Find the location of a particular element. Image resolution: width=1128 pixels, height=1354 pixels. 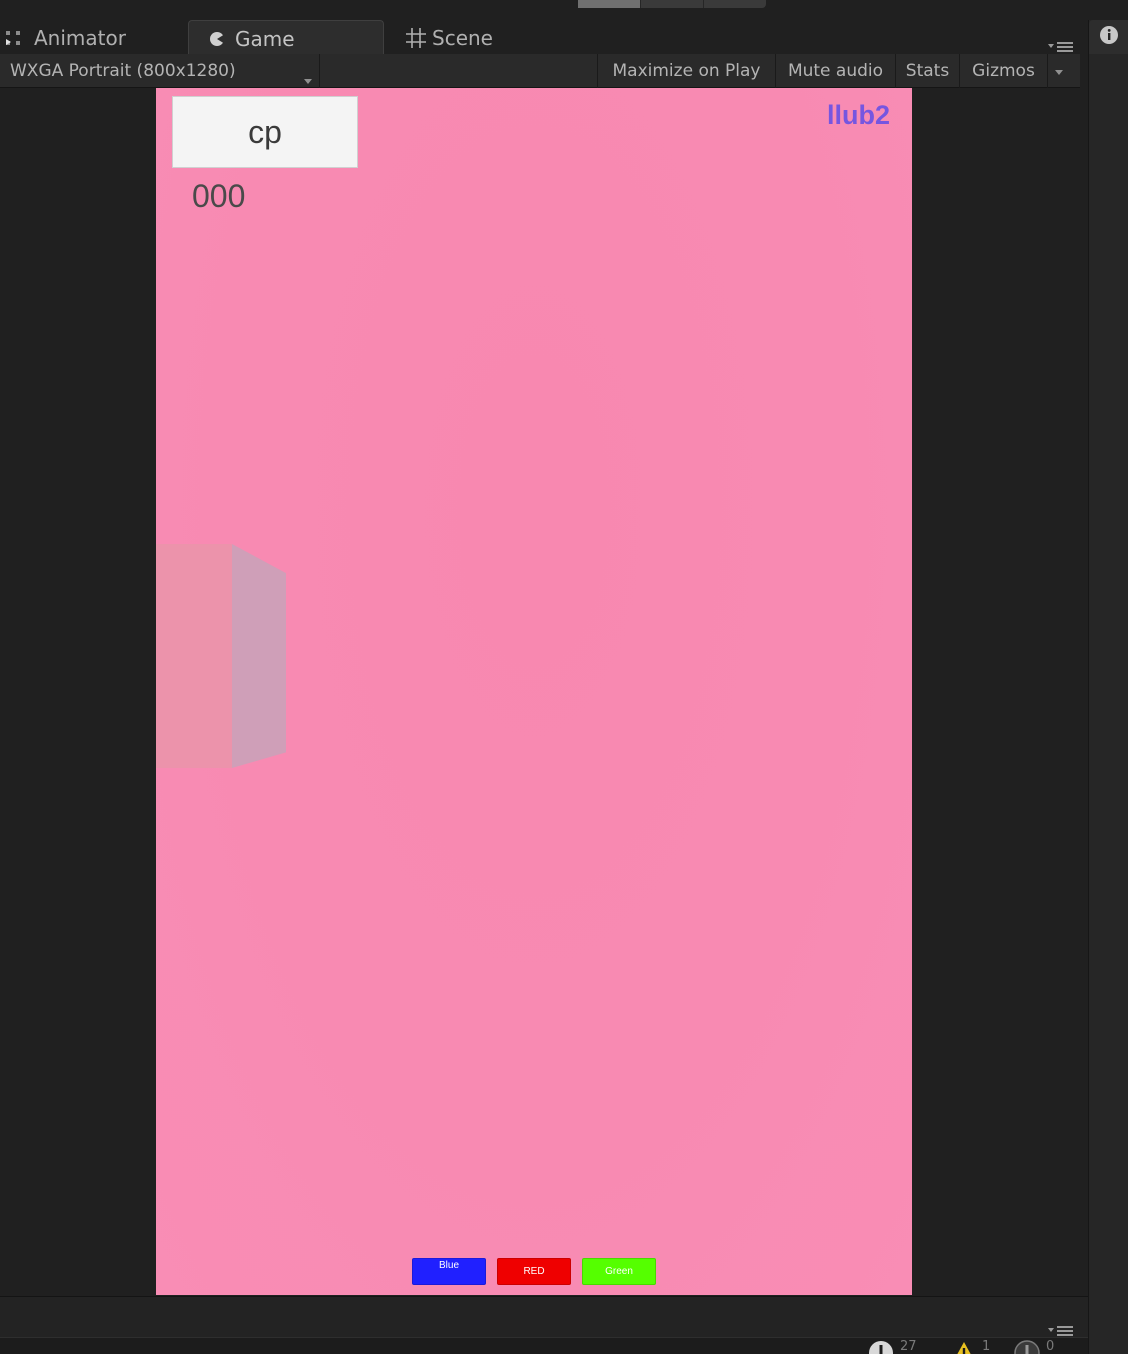

mute-audio-toggle: Mute audio is located at coordinates (835, 71).